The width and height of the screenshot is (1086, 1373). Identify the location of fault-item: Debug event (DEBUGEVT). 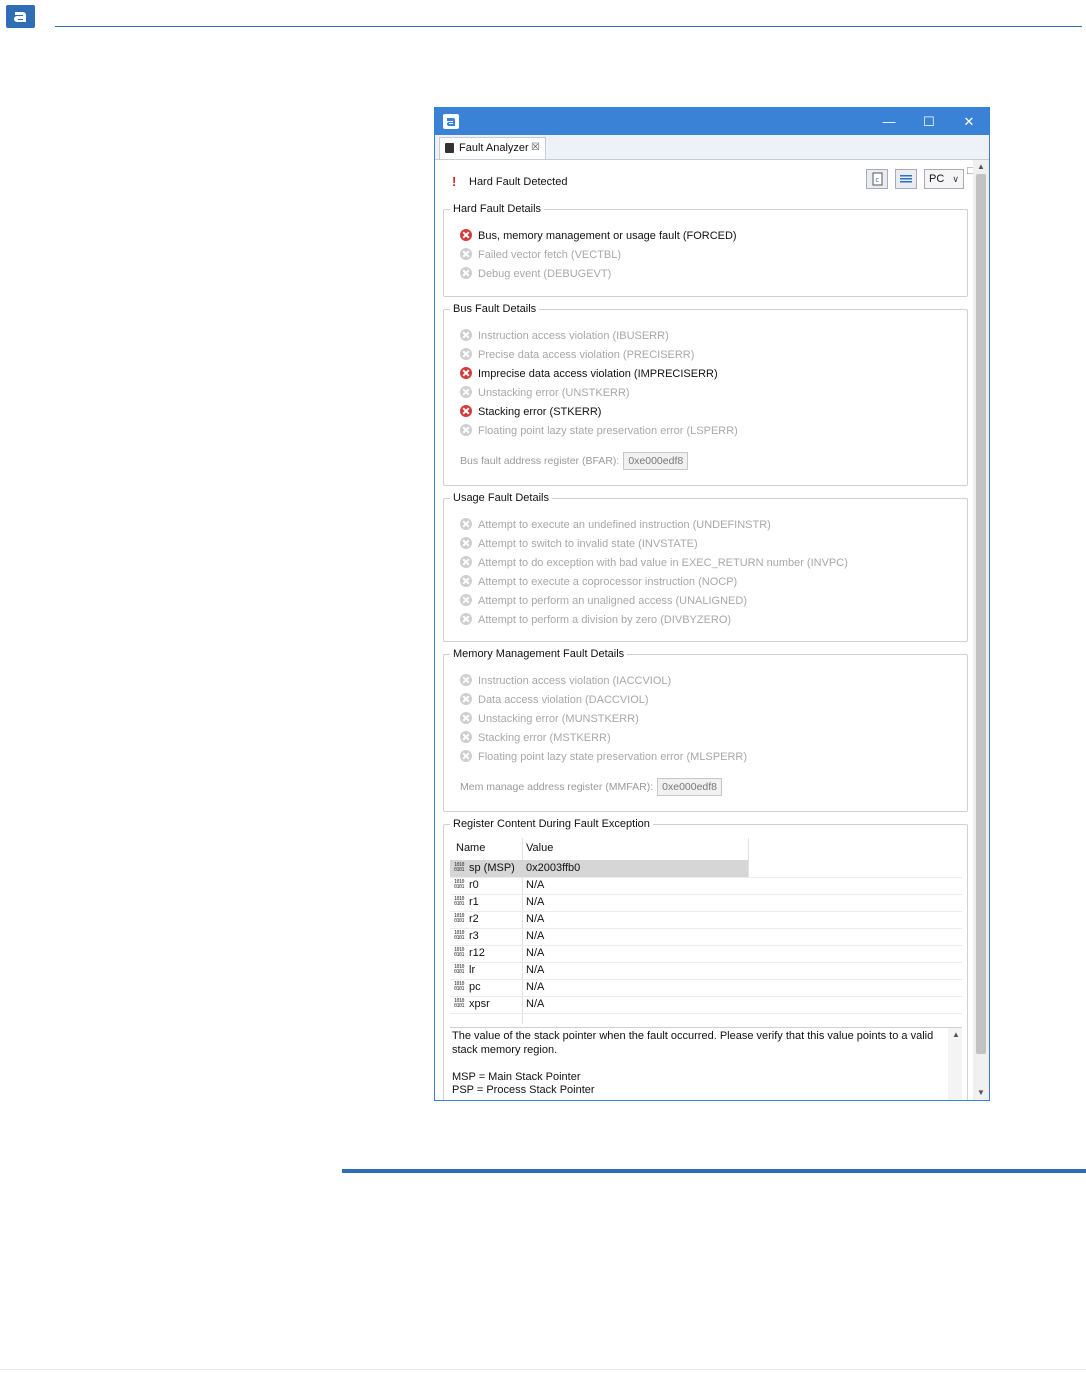
(535, 274).